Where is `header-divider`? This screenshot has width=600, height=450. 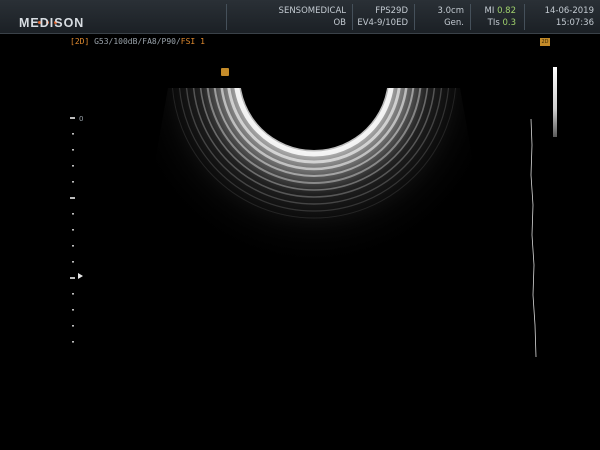 header-divider is located at coordinates (226, 17).